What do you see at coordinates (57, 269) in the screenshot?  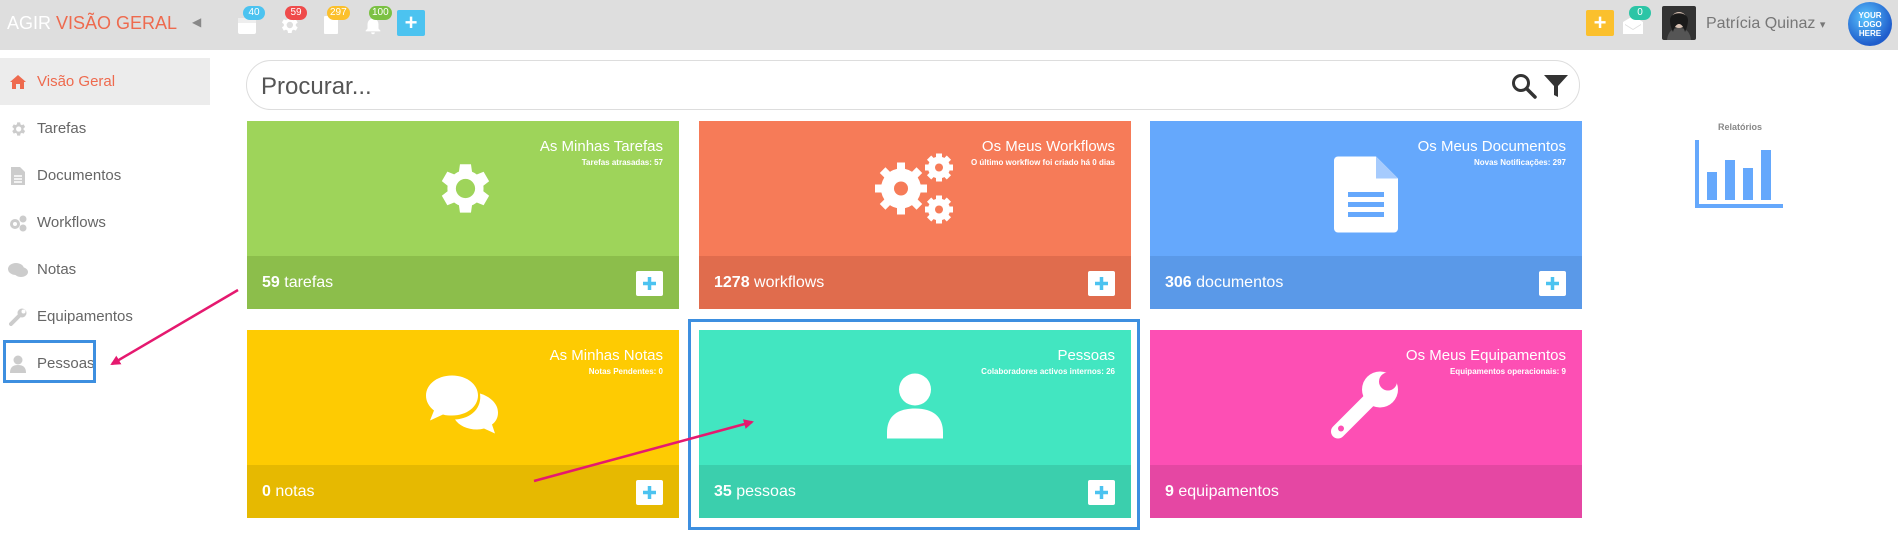 I see `sidebar-item-label: Notas` at bounding box center [57, 269].